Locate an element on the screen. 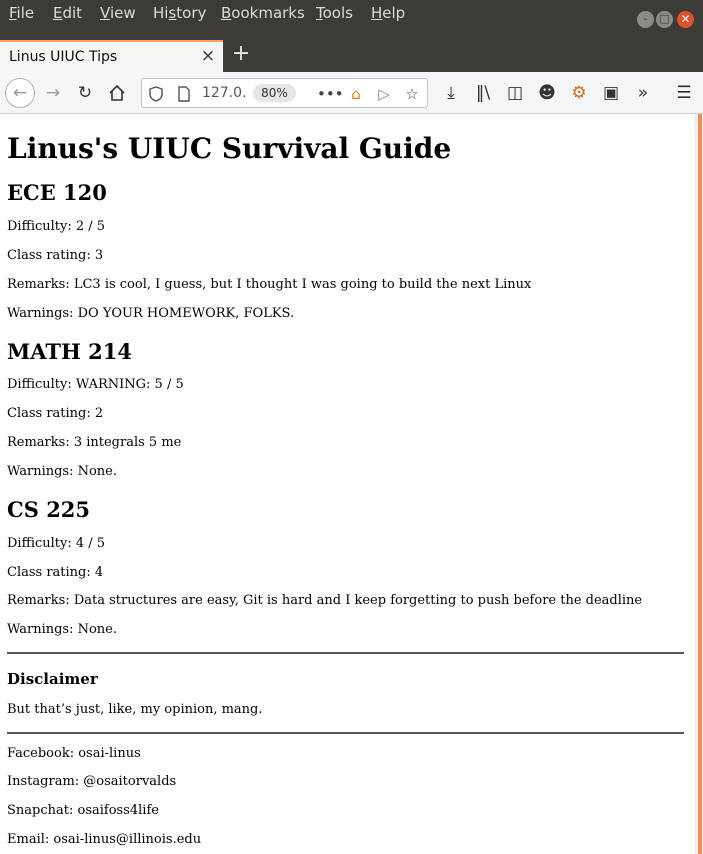 The image size is (703, 854). menu-history: History is located at coordinates (179, 13).